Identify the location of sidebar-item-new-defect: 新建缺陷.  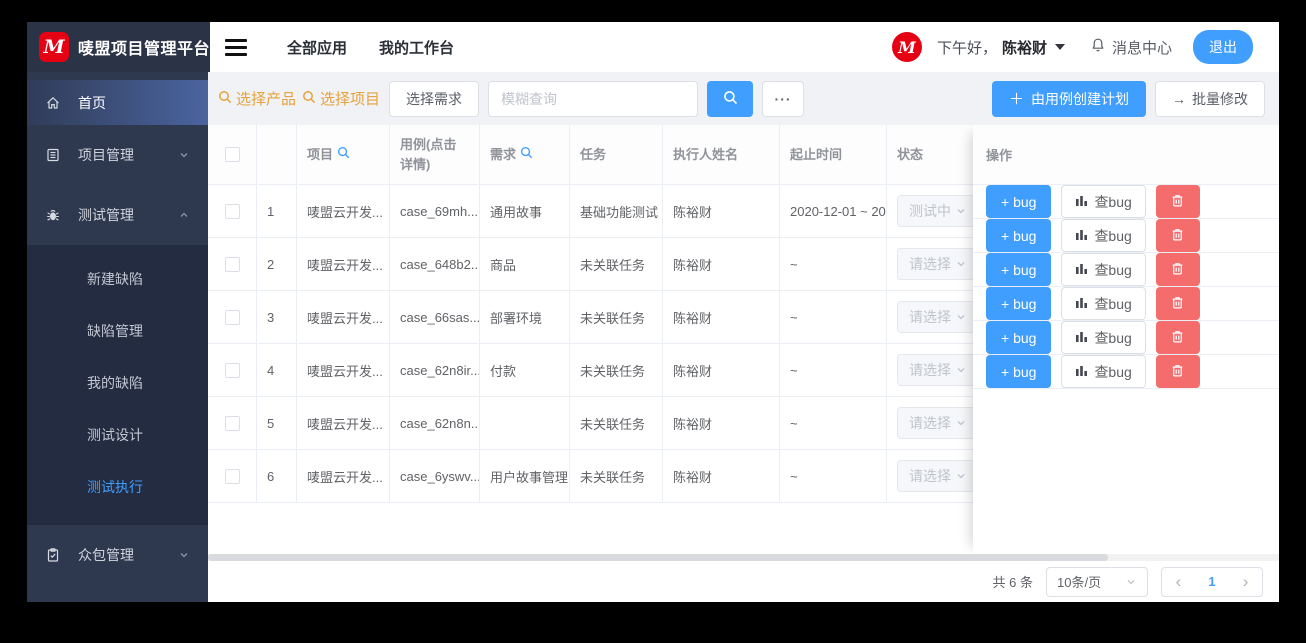
(117, 279).